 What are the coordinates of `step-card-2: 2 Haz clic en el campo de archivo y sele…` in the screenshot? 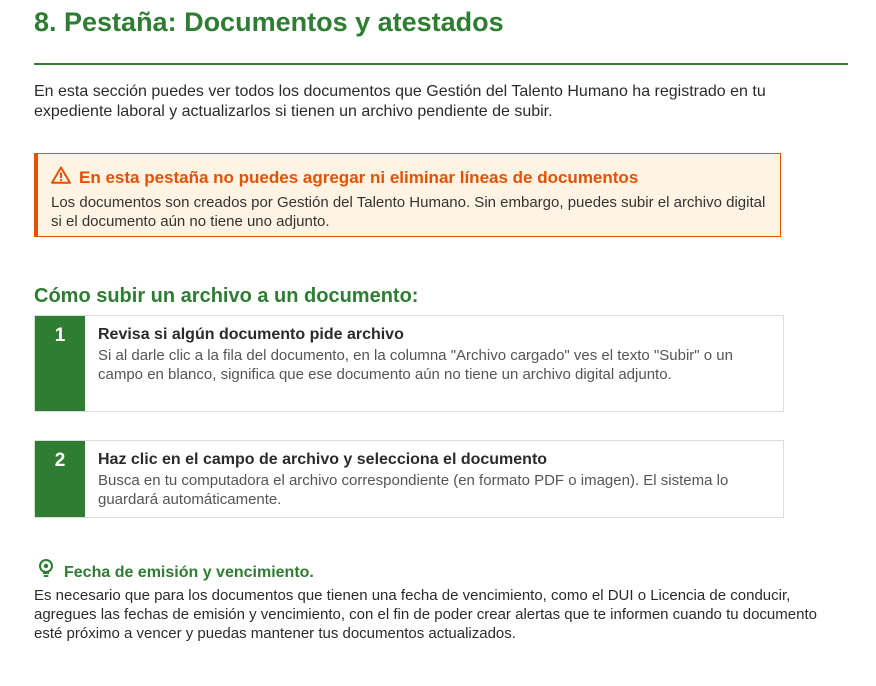 It's located at (409, 479).